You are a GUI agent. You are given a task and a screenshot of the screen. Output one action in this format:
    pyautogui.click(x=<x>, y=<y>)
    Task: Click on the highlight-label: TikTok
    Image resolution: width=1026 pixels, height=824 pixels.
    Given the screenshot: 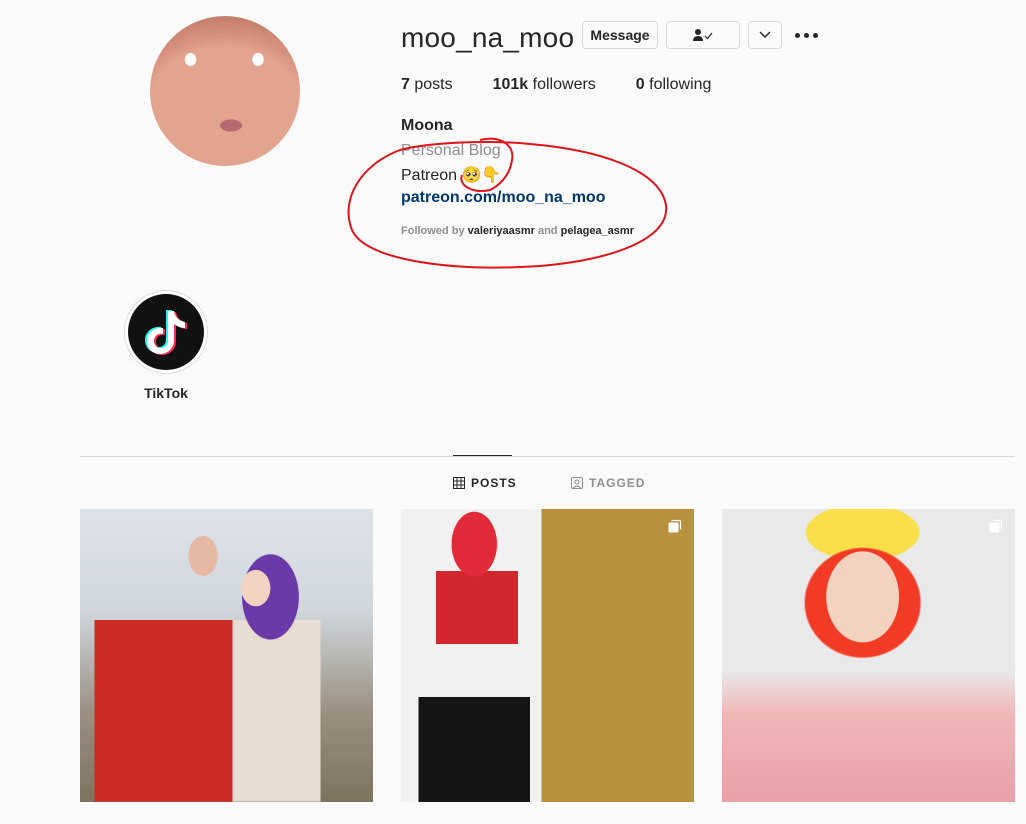 What is the action you would take?
    pyautogui.click(x=166, y=393)
    